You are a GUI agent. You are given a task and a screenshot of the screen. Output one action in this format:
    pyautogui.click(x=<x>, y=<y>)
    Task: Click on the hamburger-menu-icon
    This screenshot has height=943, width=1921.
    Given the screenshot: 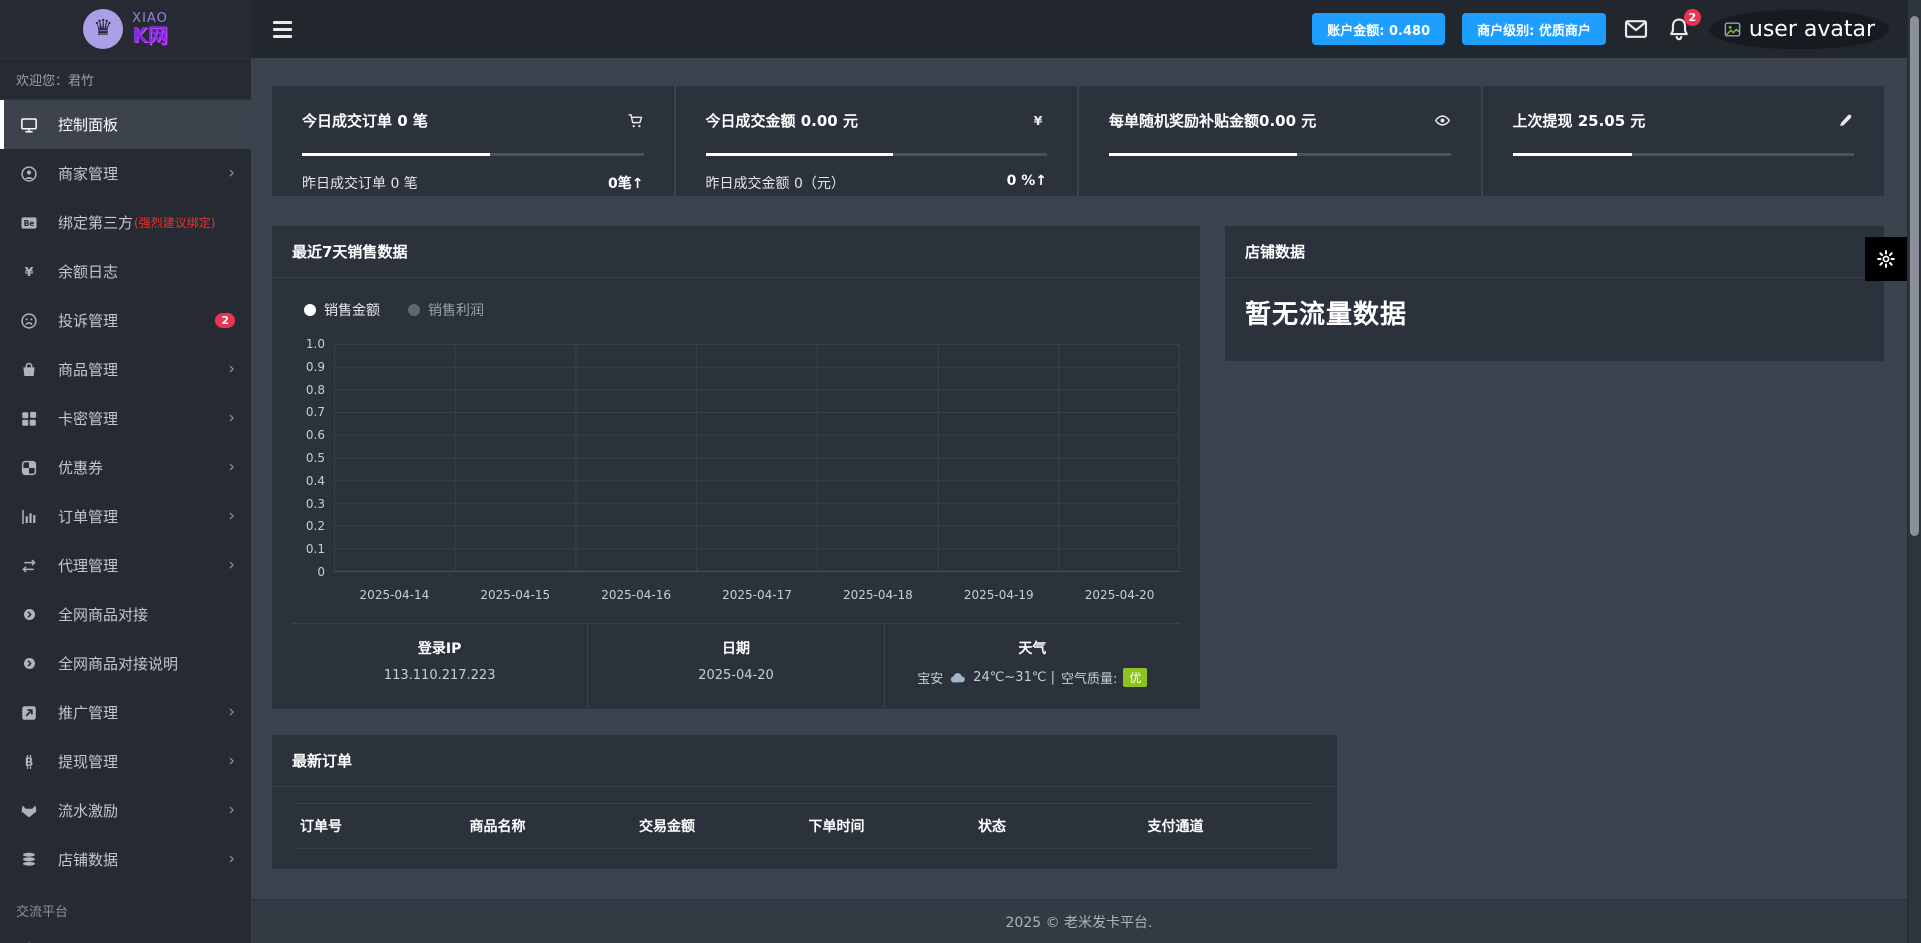 What is the action you would take?
    pyautogui.click(x=282, y=29)
    